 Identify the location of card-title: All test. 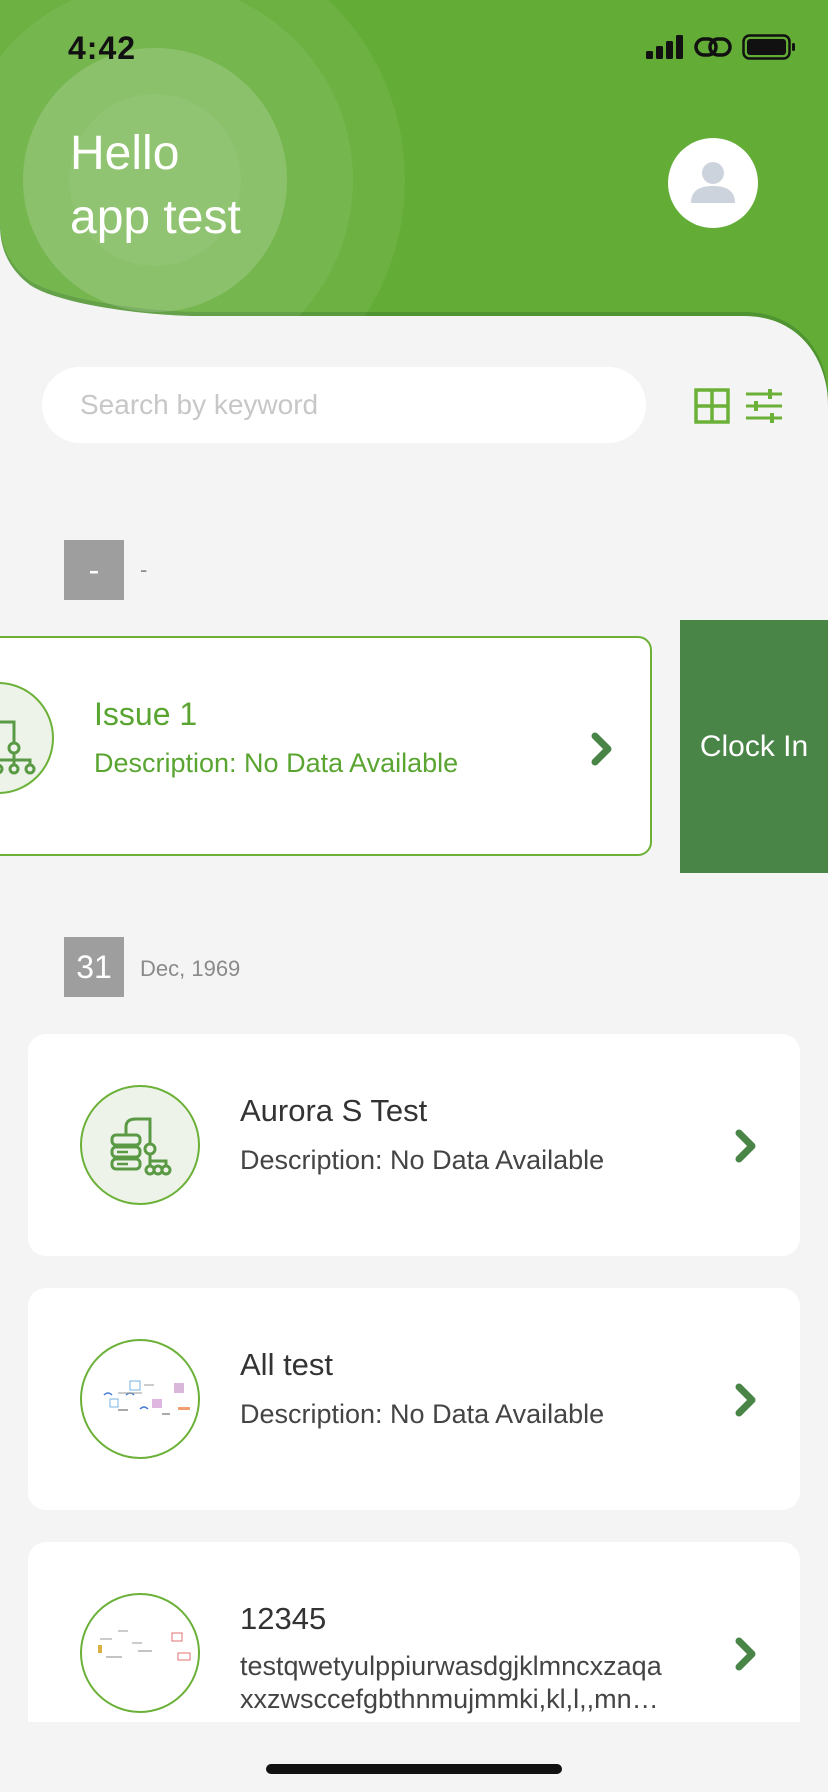
(287, 1364).